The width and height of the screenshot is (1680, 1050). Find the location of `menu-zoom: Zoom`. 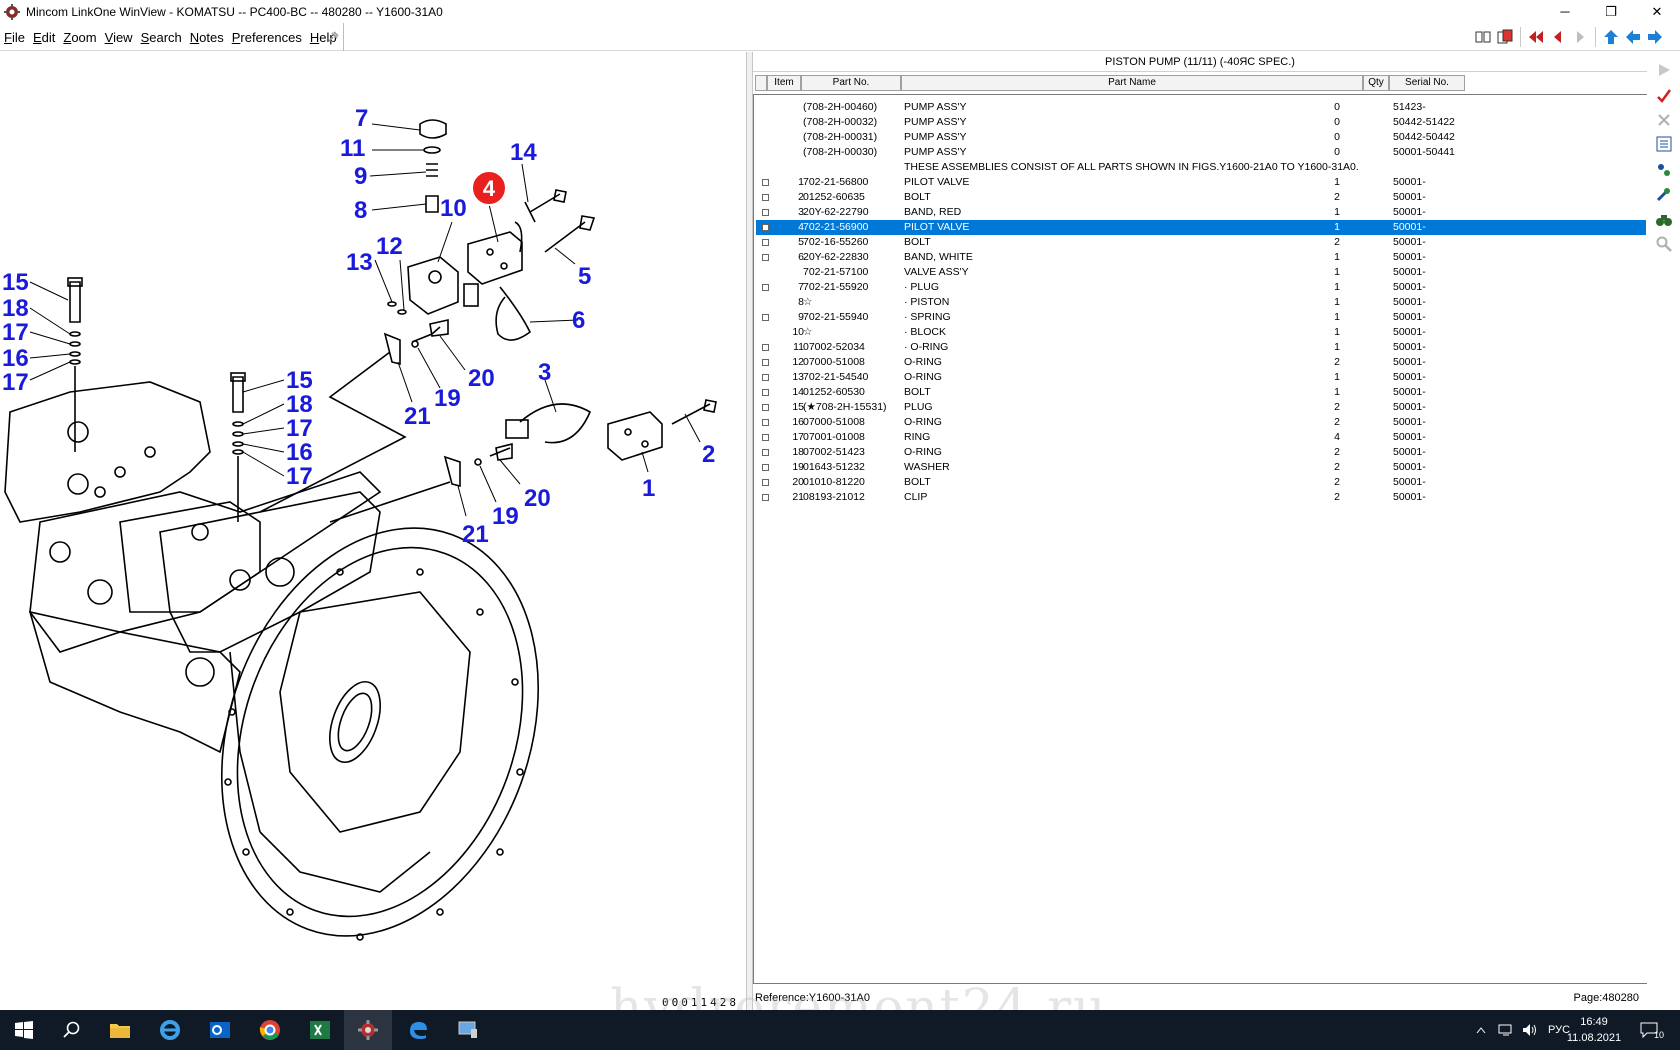

menu-zoom: Zoom is located at coordinates (79, 37).